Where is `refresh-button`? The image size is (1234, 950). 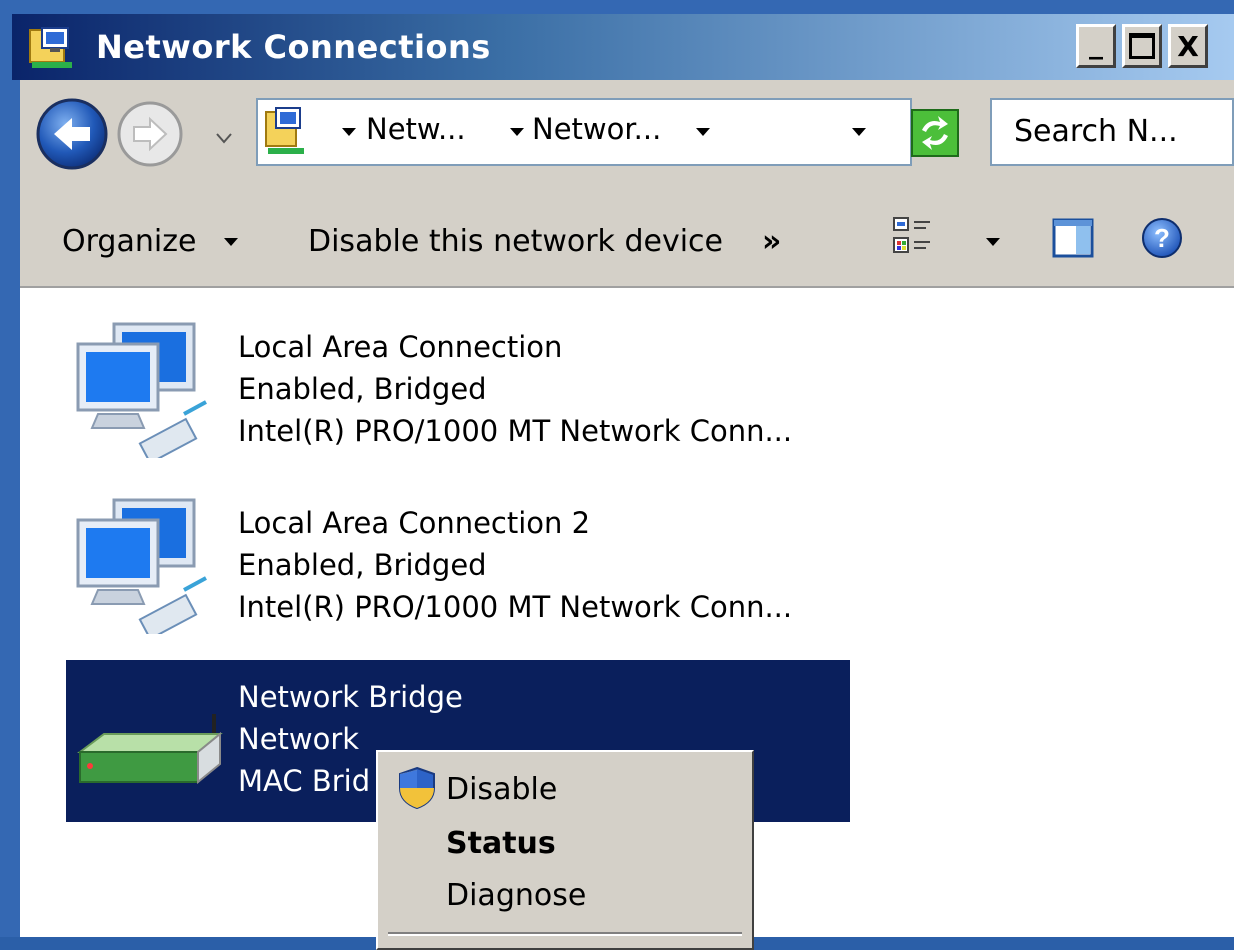
refresh-button is located at coordinates (935, 135).